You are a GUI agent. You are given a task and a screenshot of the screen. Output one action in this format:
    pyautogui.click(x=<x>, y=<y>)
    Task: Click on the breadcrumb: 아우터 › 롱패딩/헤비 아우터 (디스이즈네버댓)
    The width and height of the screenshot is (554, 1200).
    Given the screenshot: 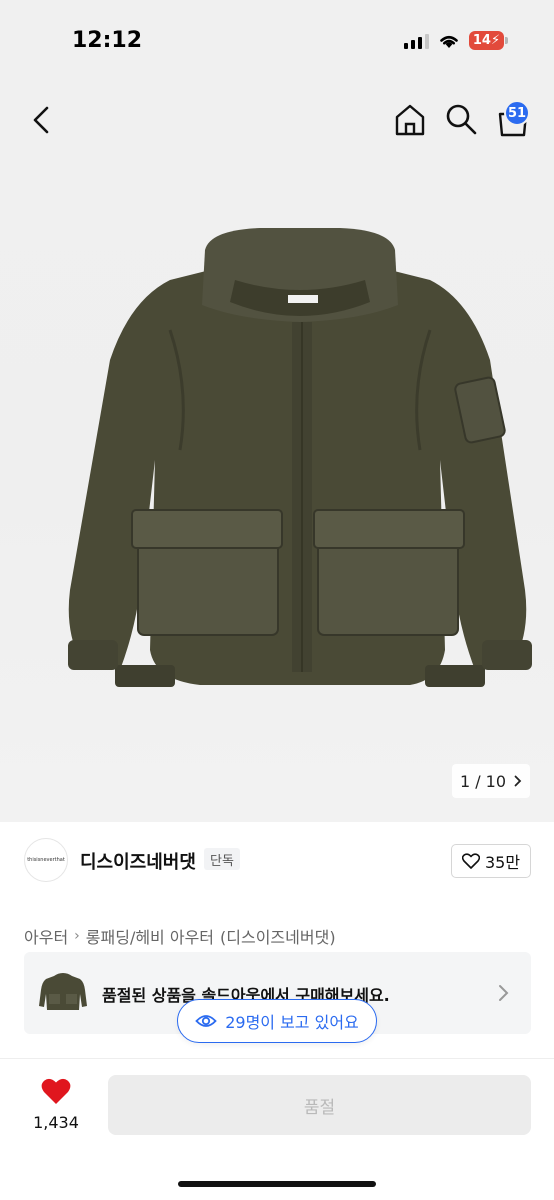 What is the action you would take?
    pyautogui.click(x=180, y=936)
    